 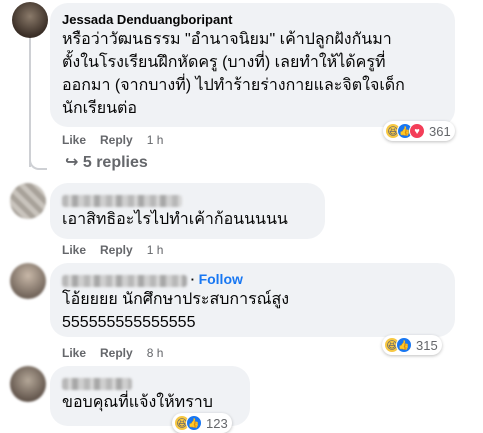 What do you see at coordinates (427, 345) in the screenshot?
I see `reaction-count: 315` at bounding box center [427, 345].